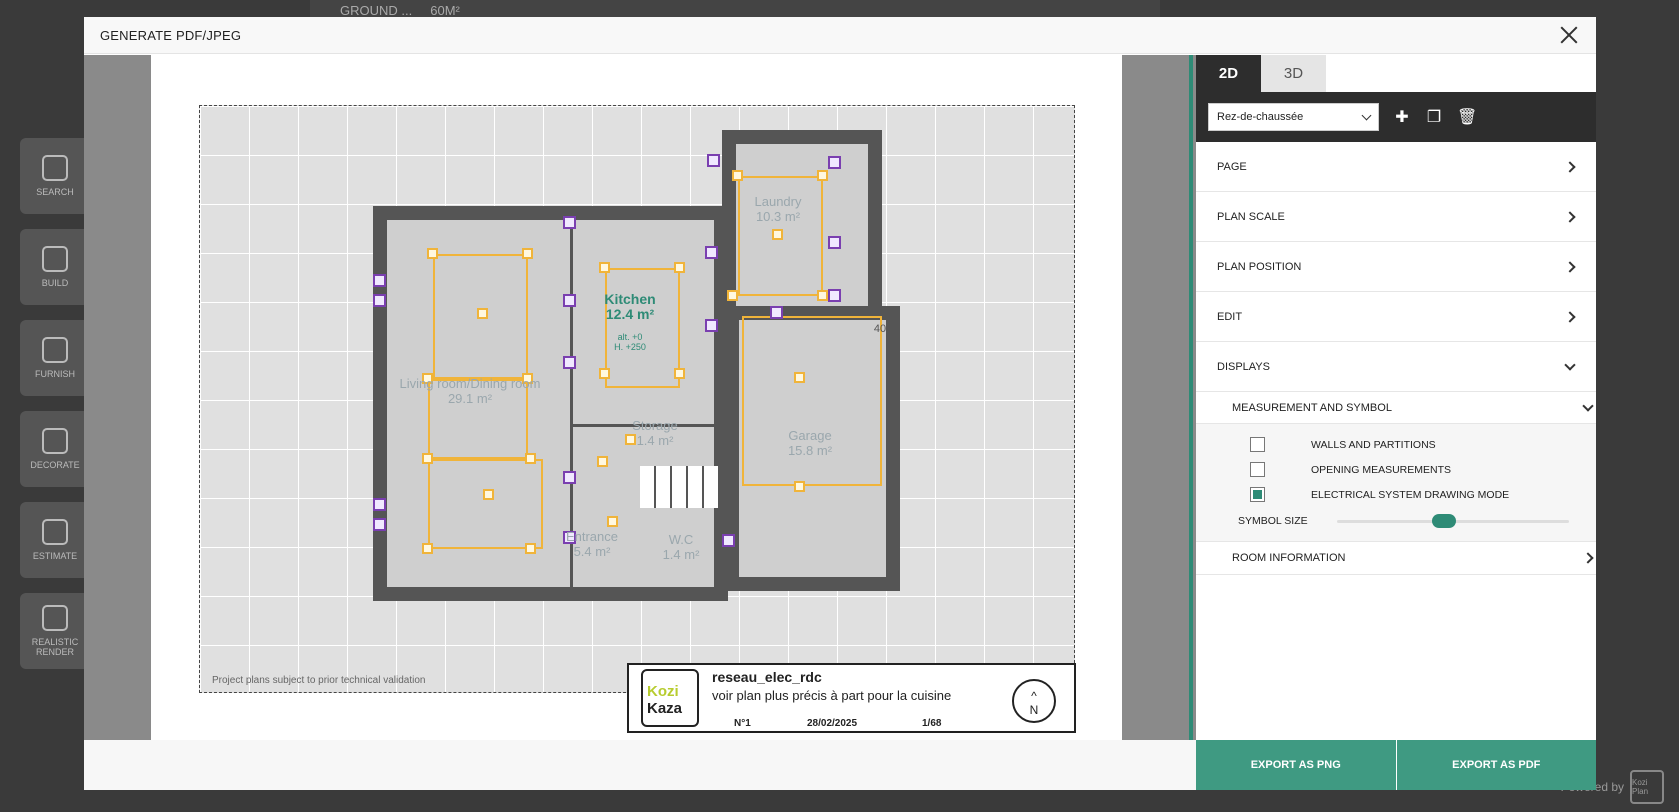 The width and height of the screenshot is (1679, 812). Describe the element at coordinates (445, 10) in the screenshot. I see `area-indicator: 60M²` at that location.